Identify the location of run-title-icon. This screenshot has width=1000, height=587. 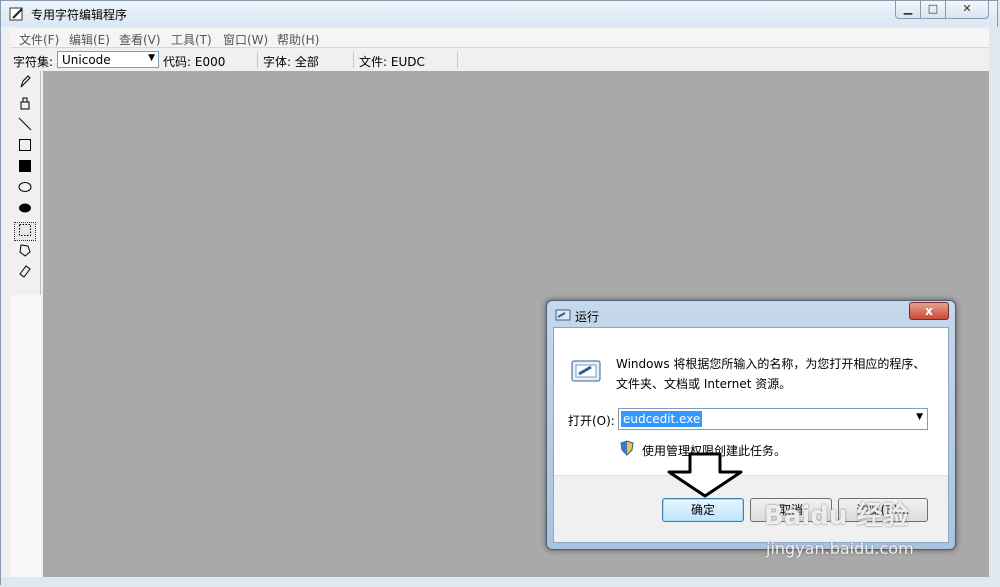
(563, 315).